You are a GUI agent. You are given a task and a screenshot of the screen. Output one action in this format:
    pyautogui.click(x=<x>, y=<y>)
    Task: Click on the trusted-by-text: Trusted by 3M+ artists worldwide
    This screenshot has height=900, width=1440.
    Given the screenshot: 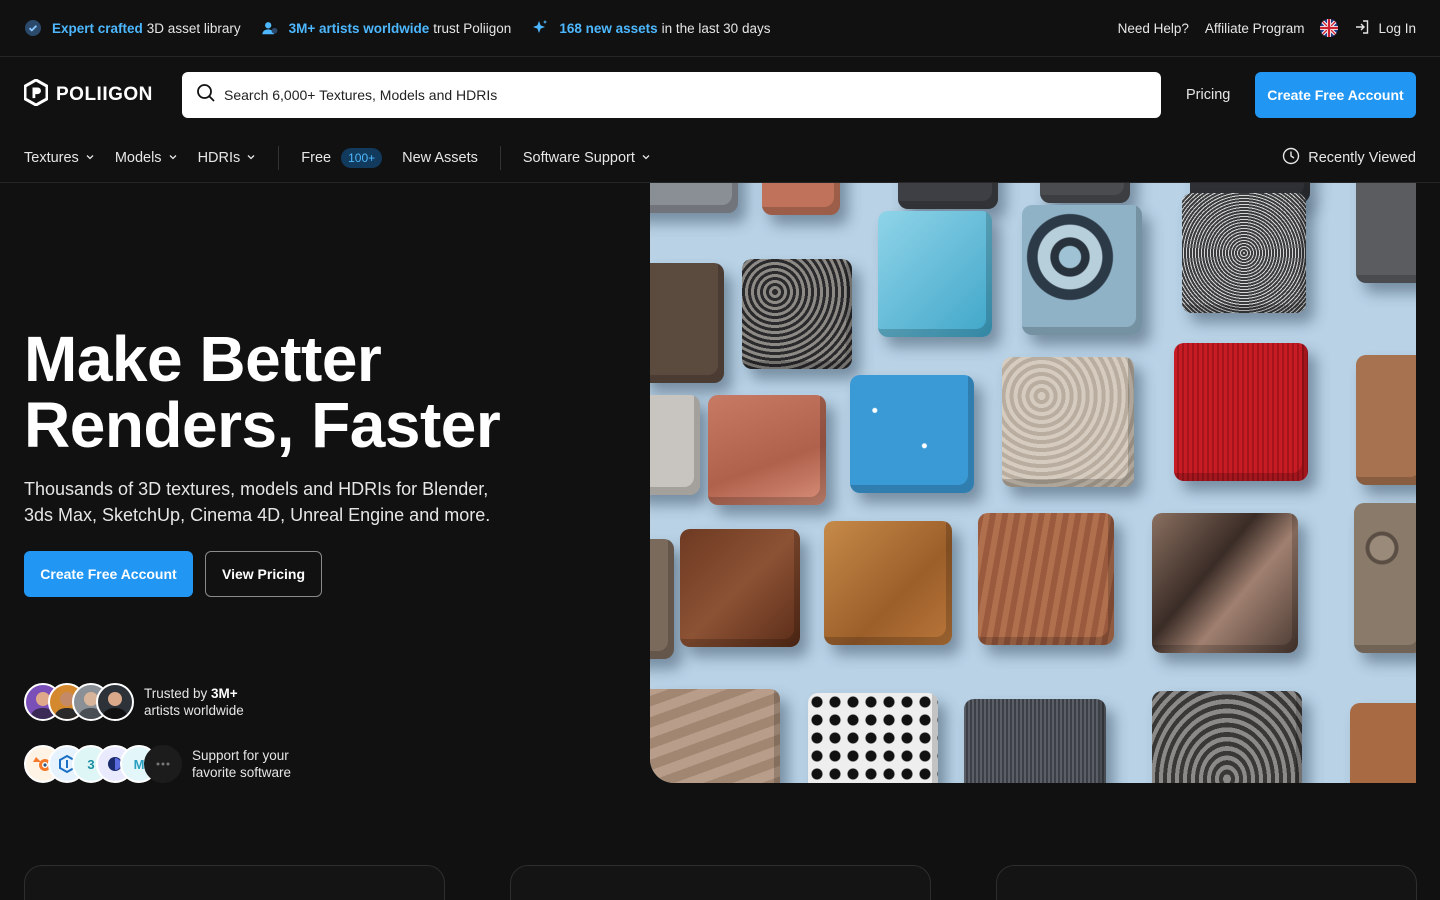 What is the action you would take?
    pyautogui.click(x=194, y=702)
    